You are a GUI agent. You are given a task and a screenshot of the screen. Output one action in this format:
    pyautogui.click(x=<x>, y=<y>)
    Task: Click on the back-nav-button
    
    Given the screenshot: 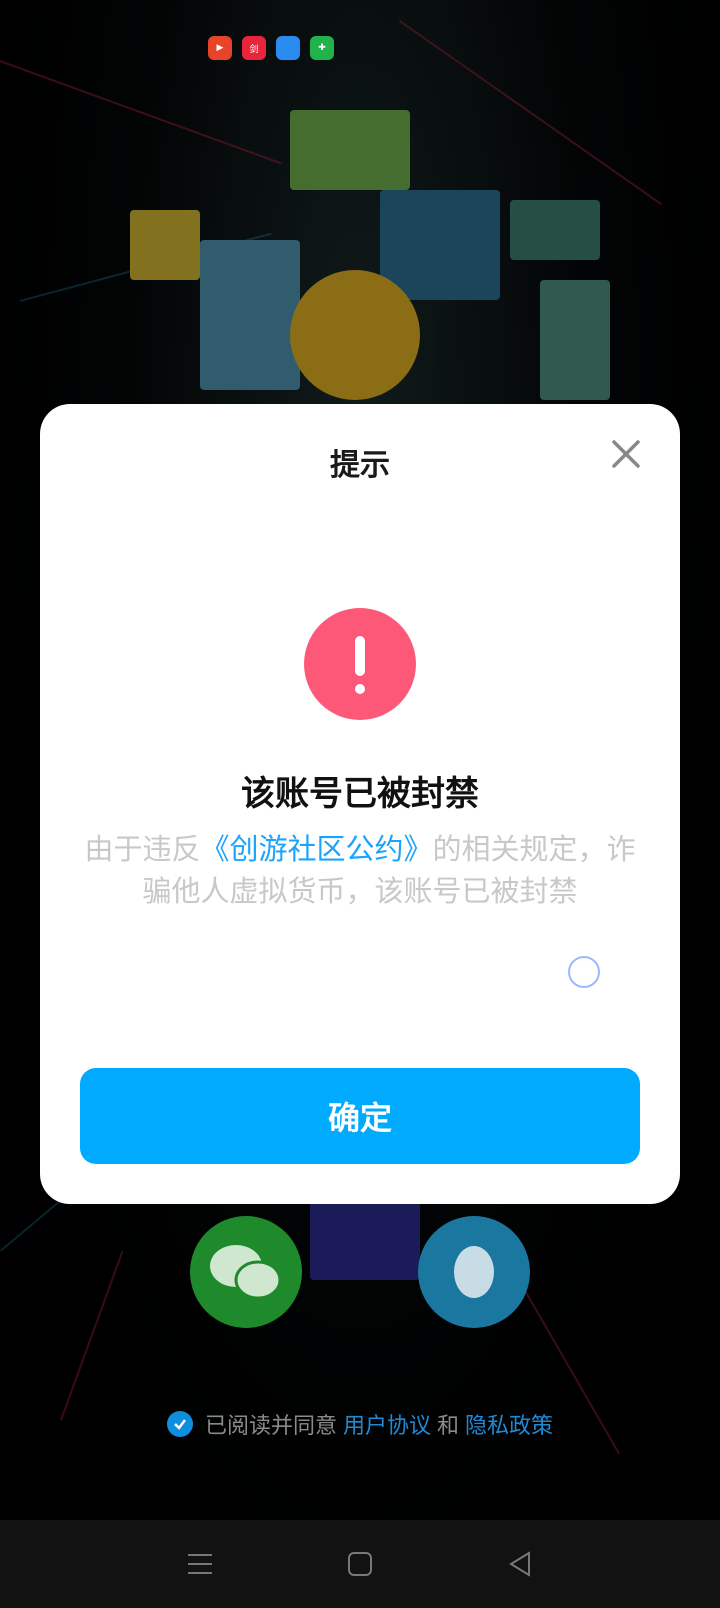 What is the action you would take?
    pyautogui.click(x=520, y=1564)
    